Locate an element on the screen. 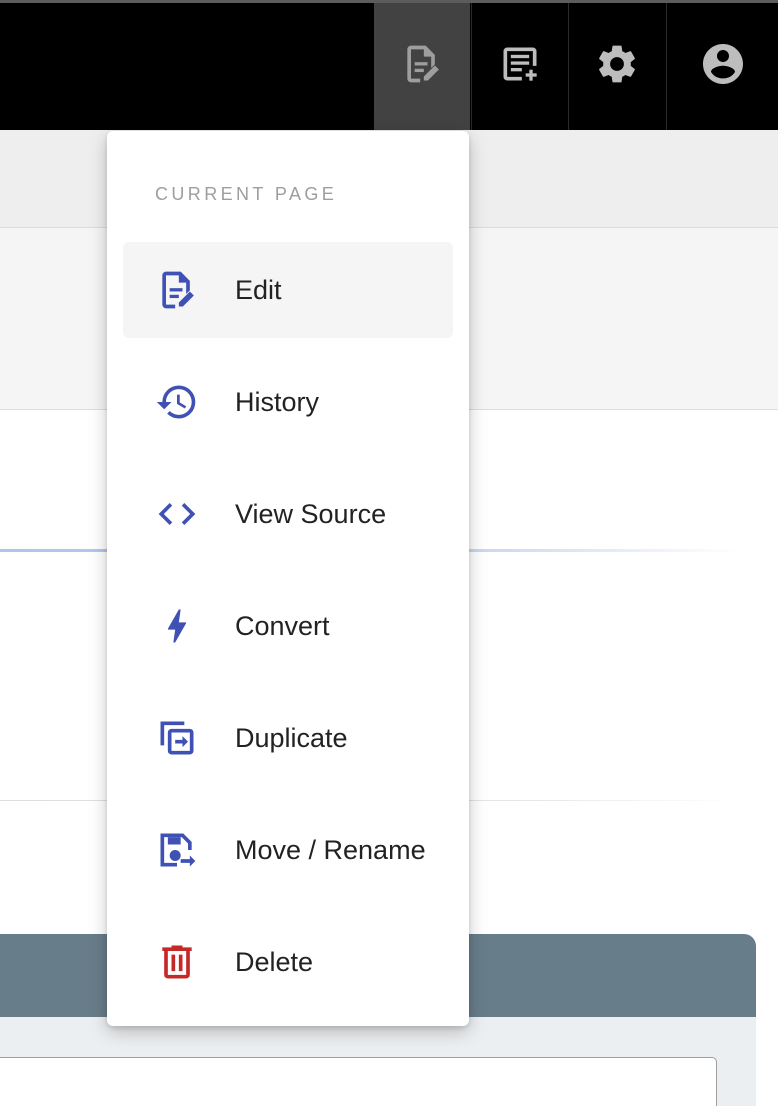 The image size is (778, 1106). page-actions-button is located at coordinates (422, 66).